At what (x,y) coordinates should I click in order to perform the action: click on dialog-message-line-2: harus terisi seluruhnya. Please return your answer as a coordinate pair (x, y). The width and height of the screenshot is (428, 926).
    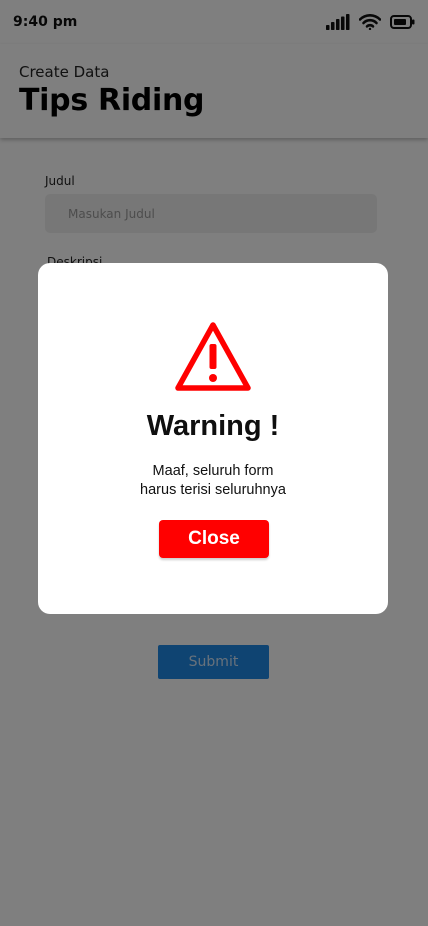
    Looking at the image, I should click on (213, 490).